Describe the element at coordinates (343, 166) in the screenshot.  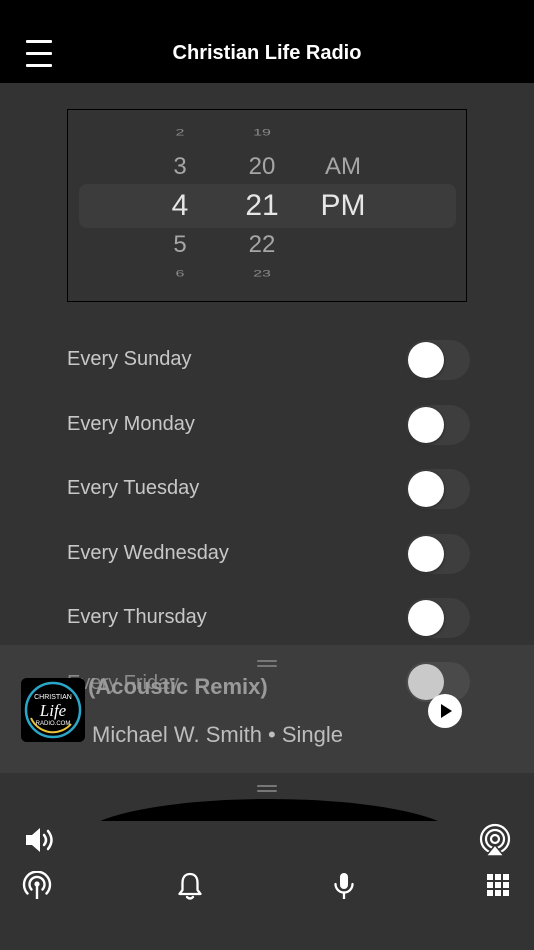
I see `period-value: AM` at that location.